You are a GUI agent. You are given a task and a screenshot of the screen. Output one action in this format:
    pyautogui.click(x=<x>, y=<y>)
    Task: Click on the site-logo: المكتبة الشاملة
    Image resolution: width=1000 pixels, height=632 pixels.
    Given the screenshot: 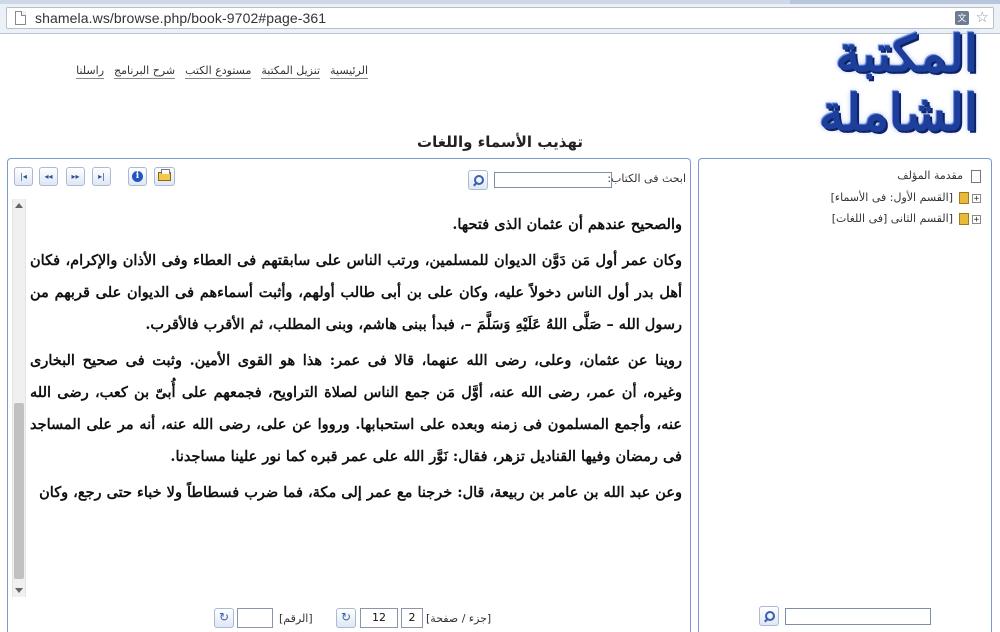 What is the action you would take?
    pyautogui.click(x=828, y=83)
    